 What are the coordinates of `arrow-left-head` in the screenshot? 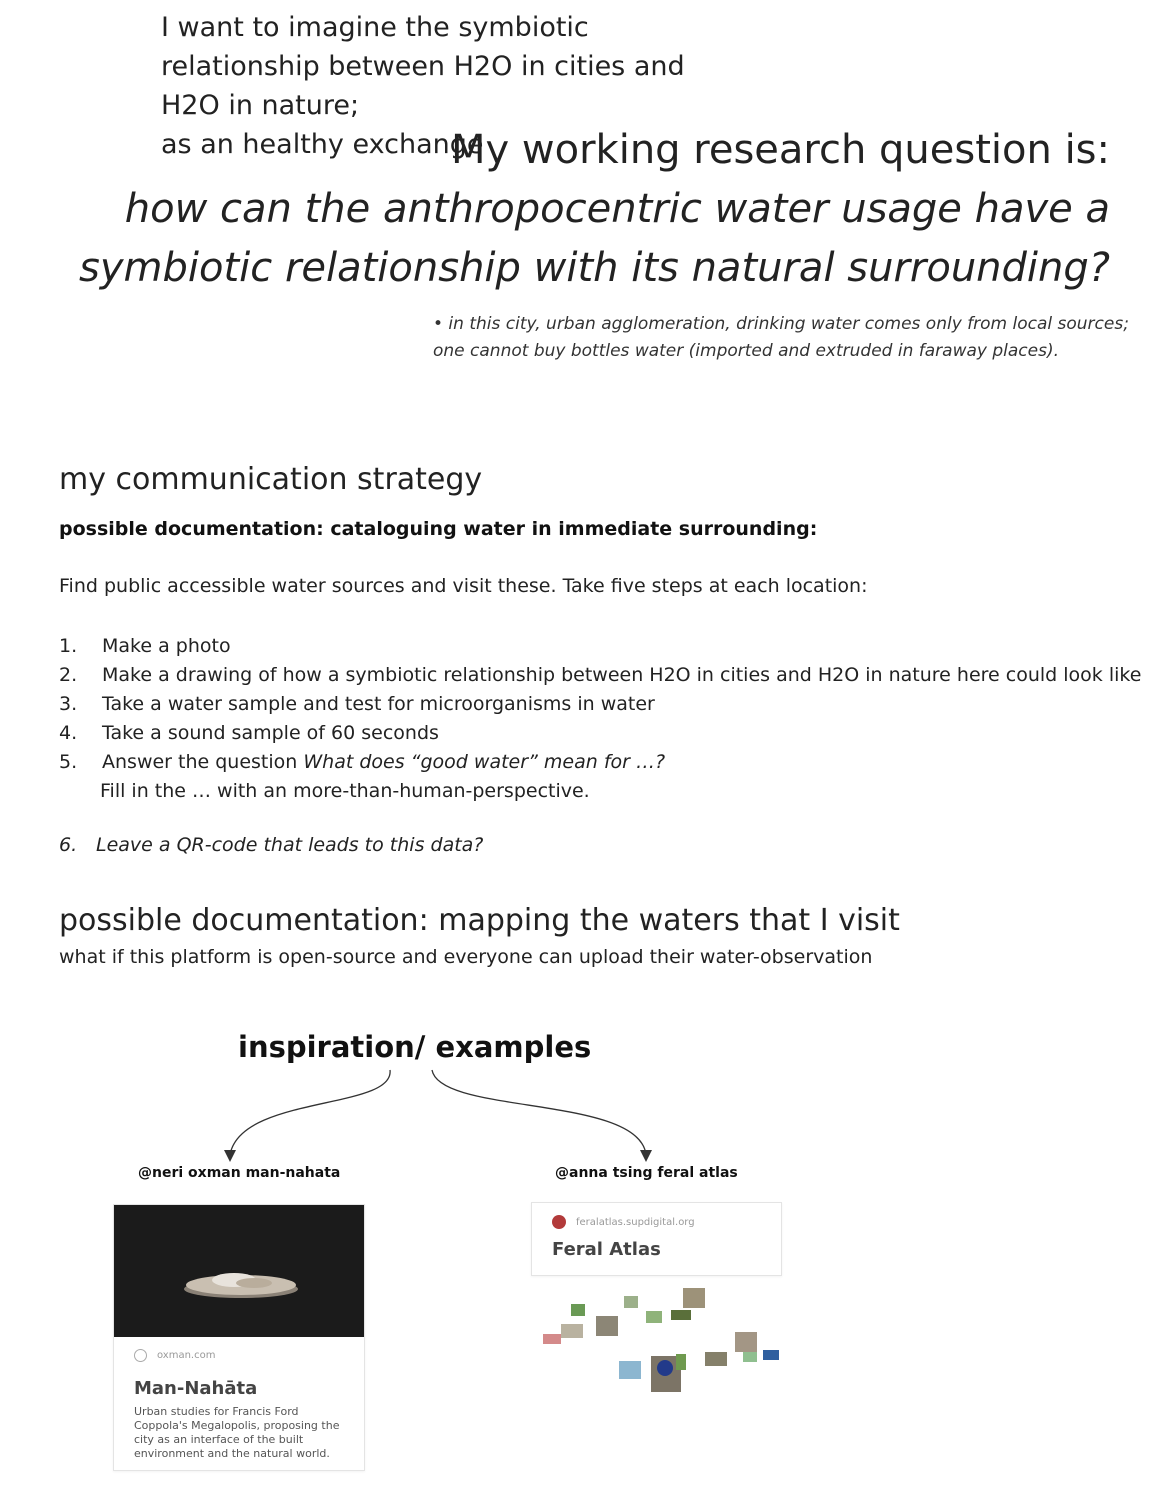 It's located at (230, 1156).